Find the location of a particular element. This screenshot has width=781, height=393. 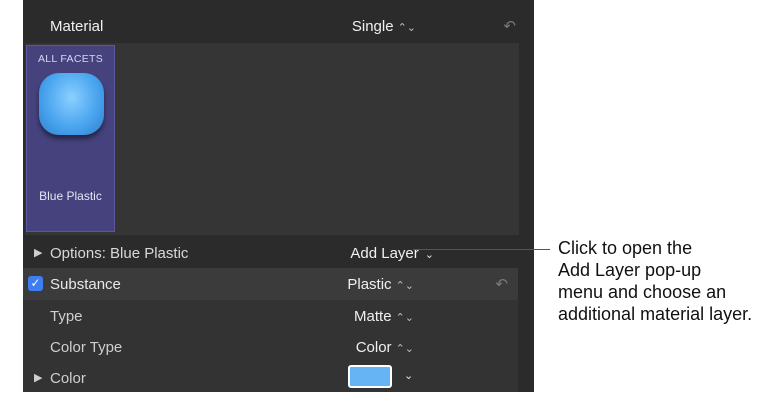

color-type-value: Color is located at coordinates (373, 347).